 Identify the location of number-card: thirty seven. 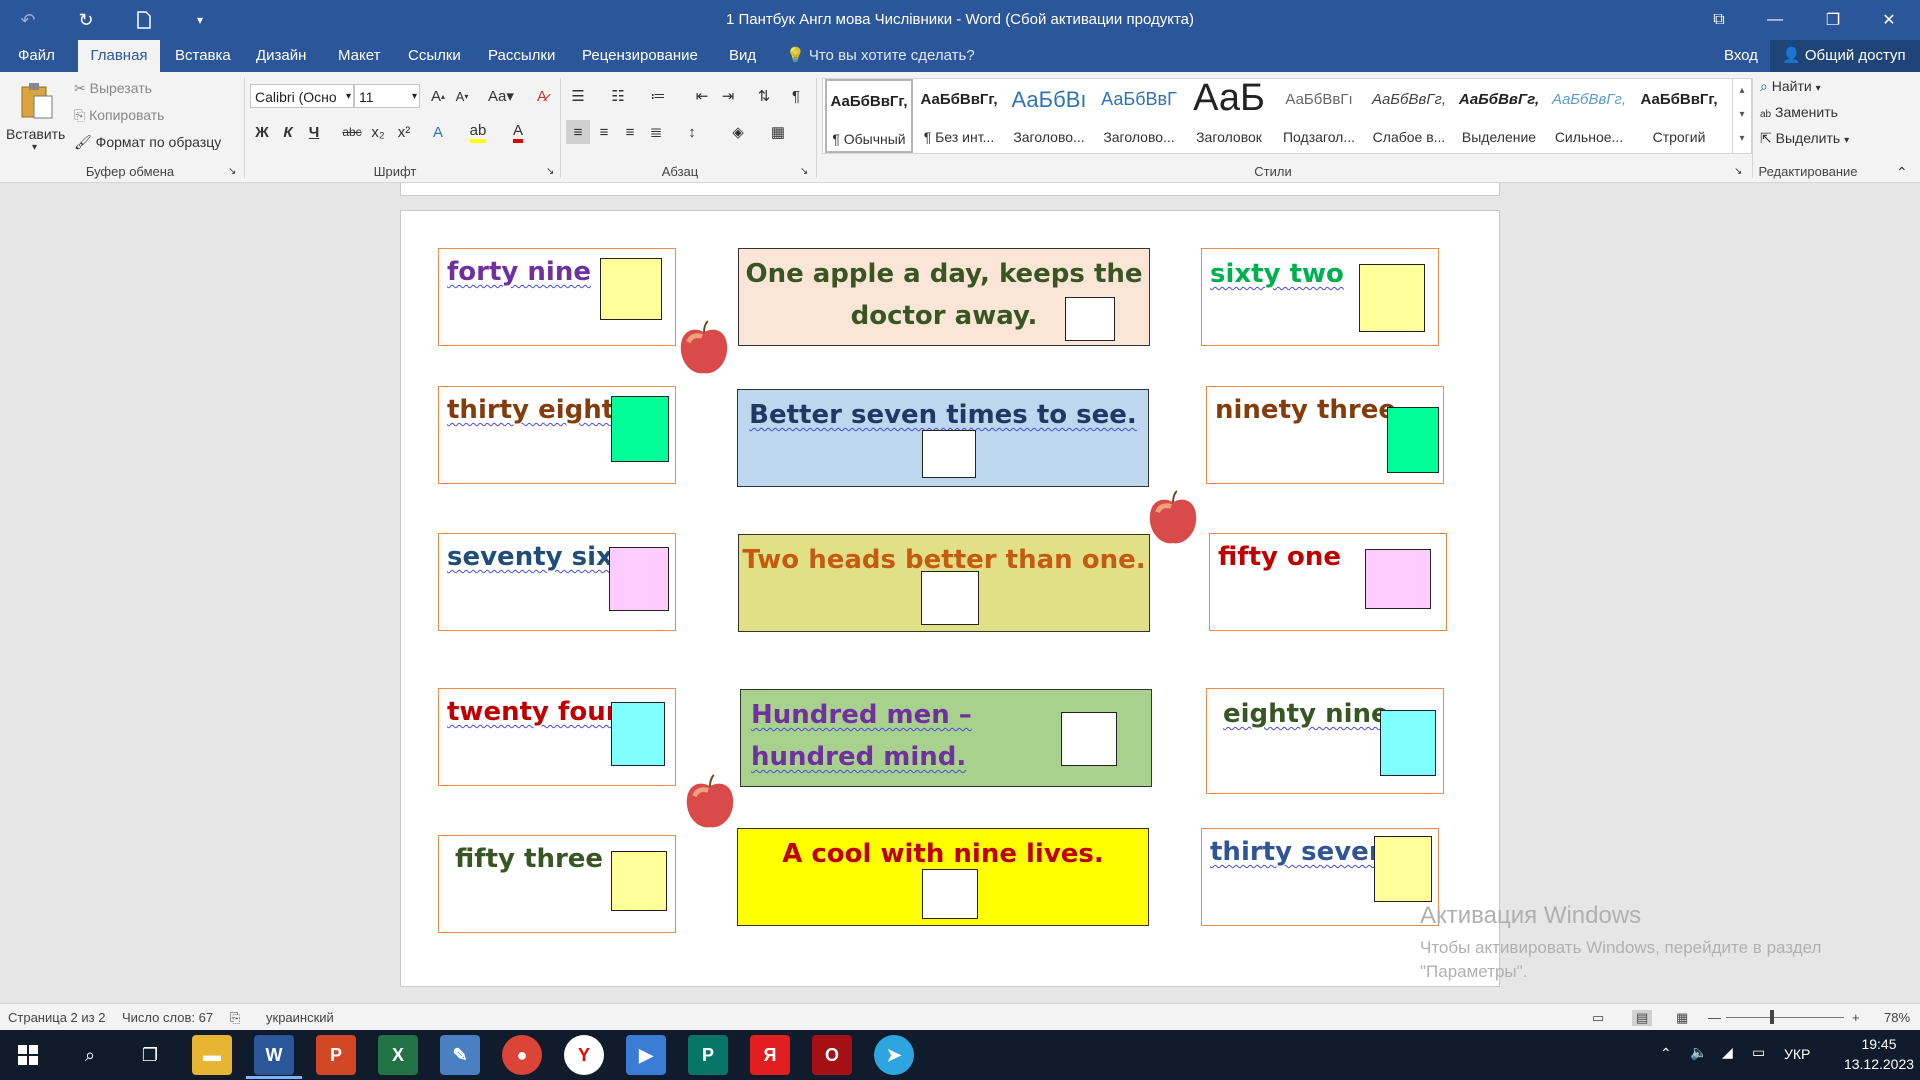
(1320, 877).